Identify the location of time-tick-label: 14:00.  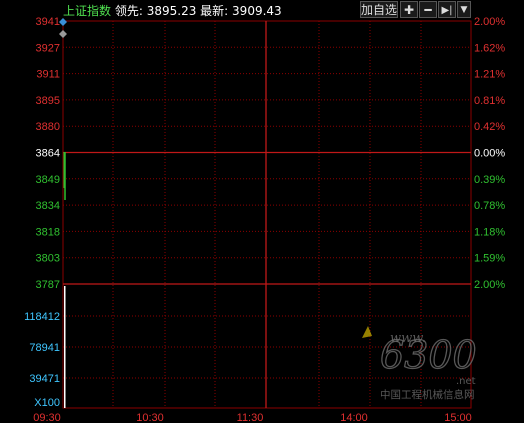
(354, 417).